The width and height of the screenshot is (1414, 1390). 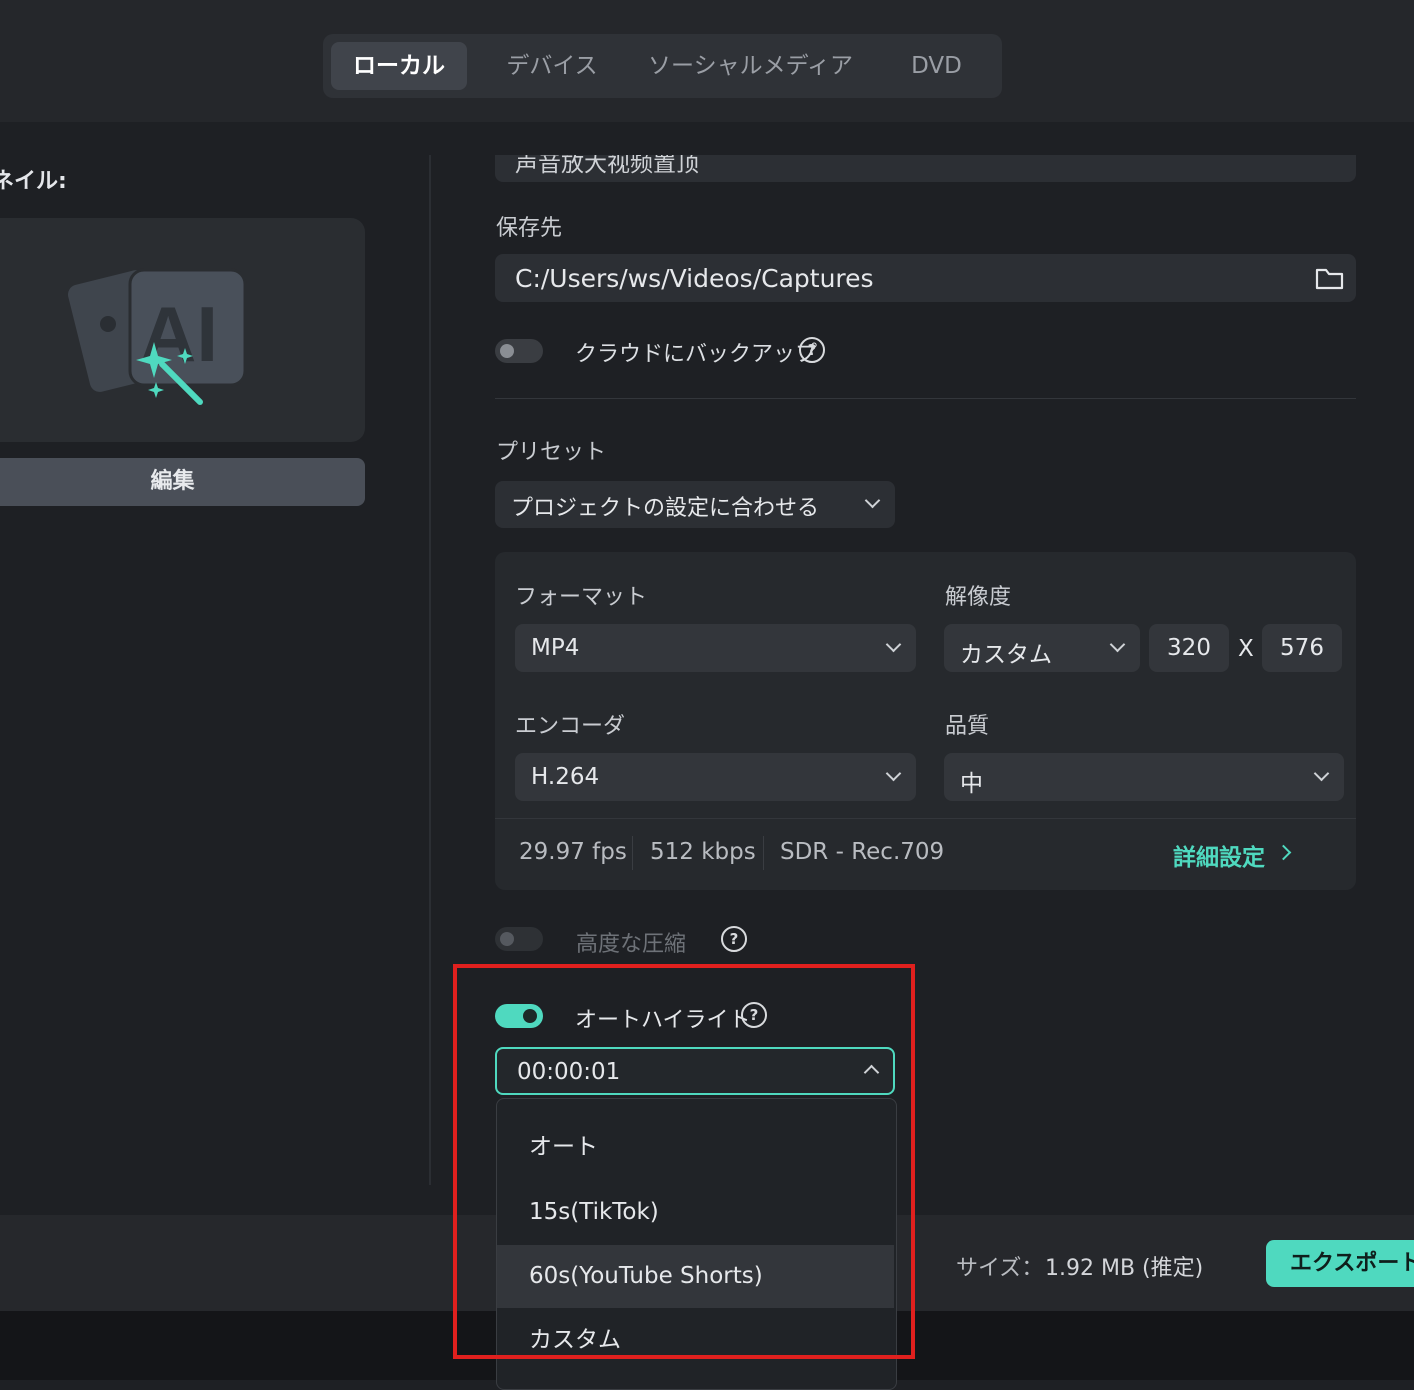 What do you see at coordinates (967, 726) in the screenshot?
I see `quality-label: 品質` at bounding box center [967, 726].